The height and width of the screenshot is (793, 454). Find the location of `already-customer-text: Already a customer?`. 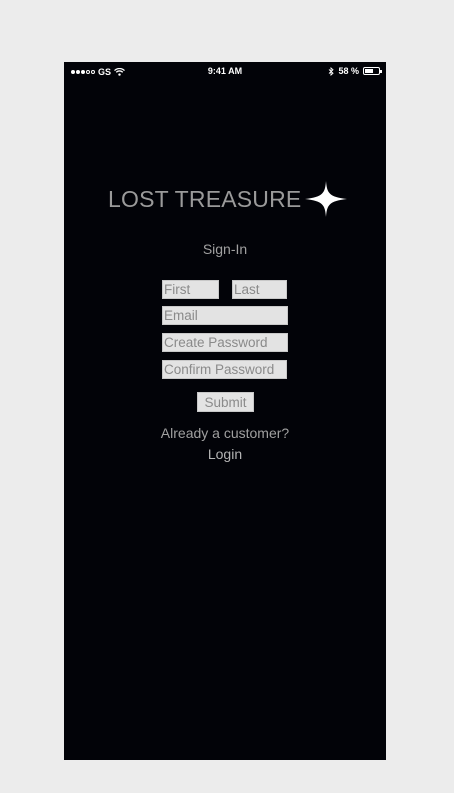

already-customer-text: Already a customer? is located at coordinates (225, 433).